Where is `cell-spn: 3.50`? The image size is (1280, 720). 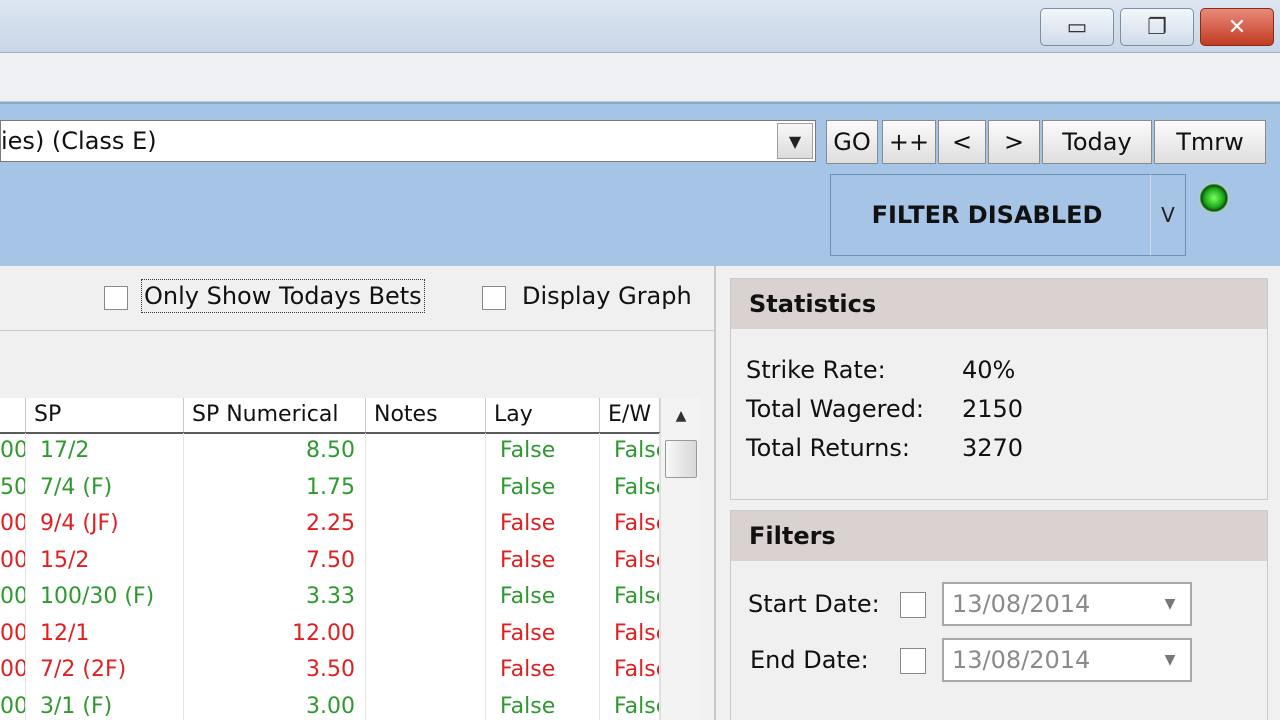
cell-spn: 3.50 is located at coordinates (275, 670).